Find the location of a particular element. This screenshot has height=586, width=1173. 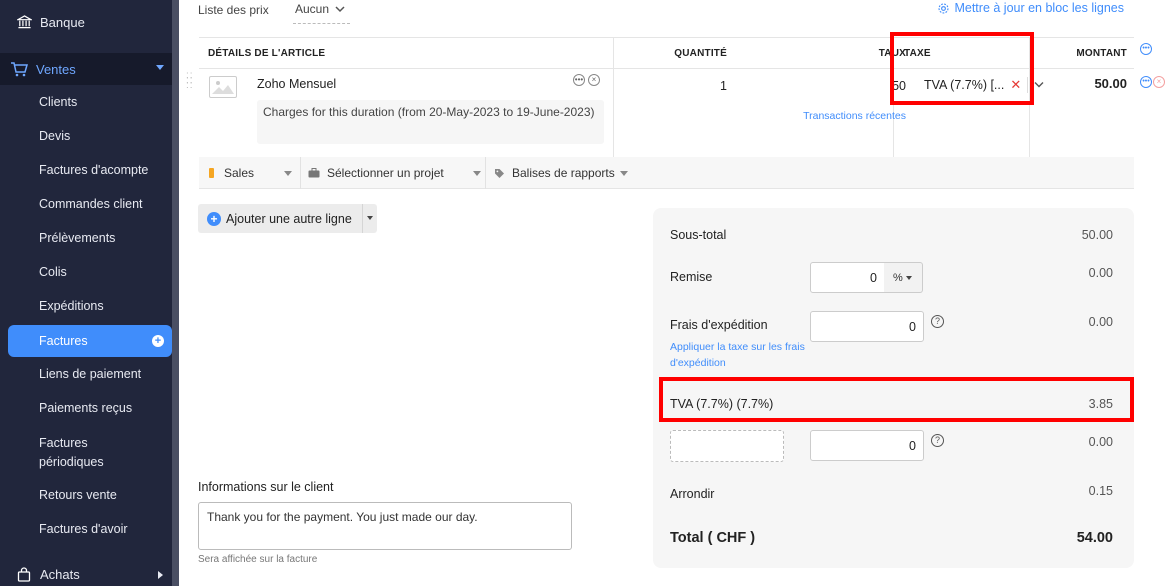

account-icon is located at coordinates (211, 173).